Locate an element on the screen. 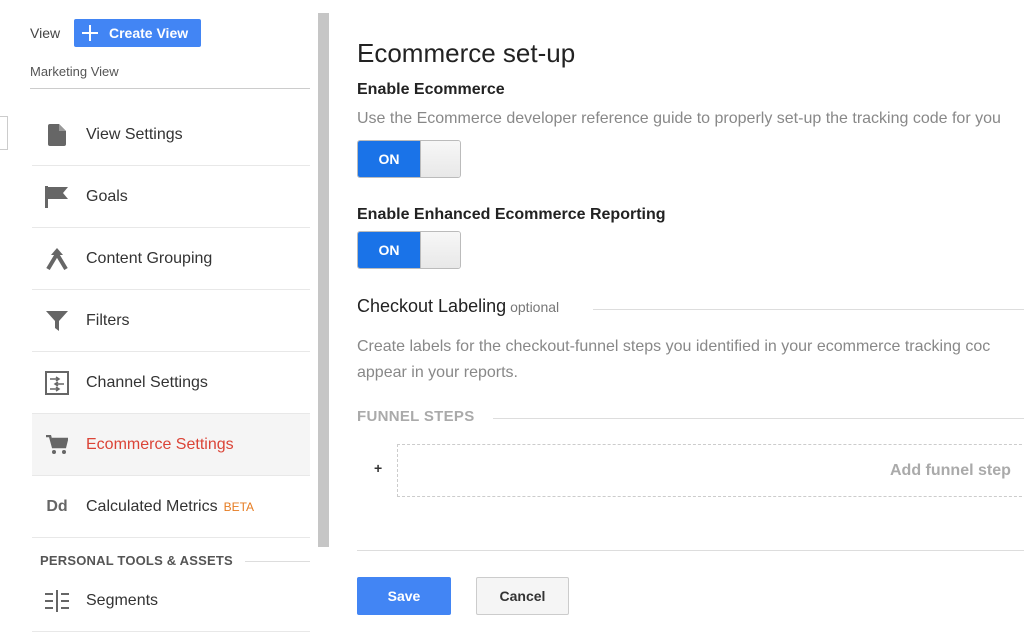 This screenshot has width=1024, height=637. calculated-metrics-icon: Dd is located at coordinates (57, 506).